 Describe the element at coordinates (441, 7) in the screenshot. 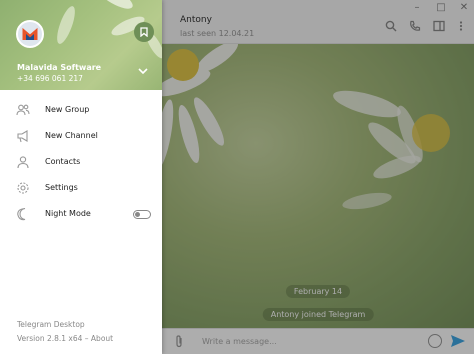

I see `maximize-button: □` at that location.